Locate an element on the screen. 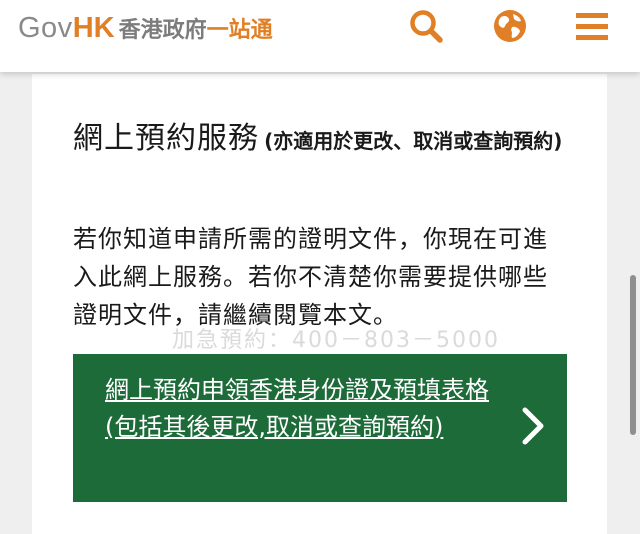 This screenshot has height=534, width=640. language-button is located at coordinates (510, 26).